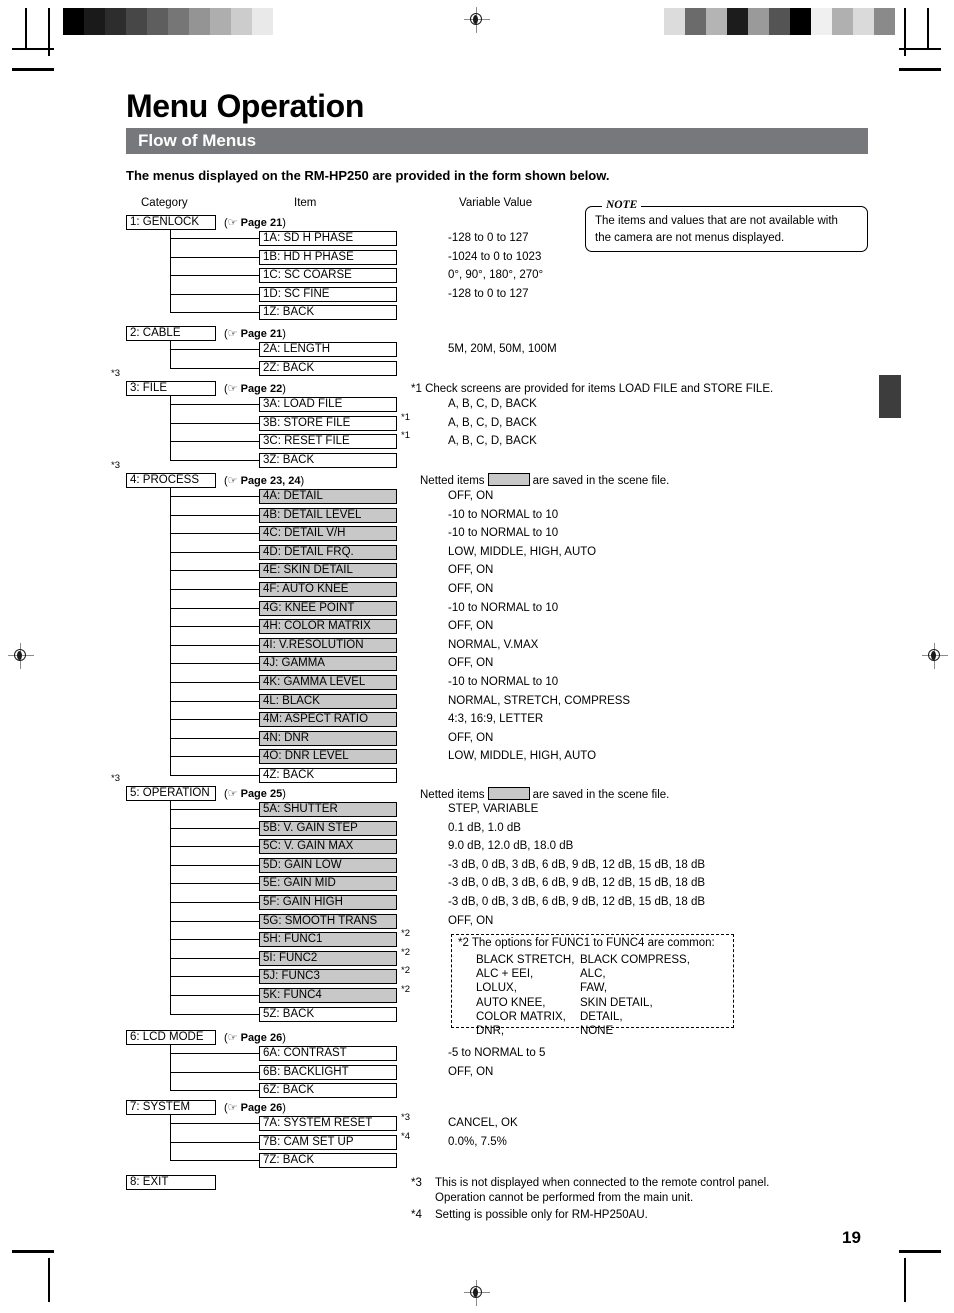 The width and height of the screenshot is (954, 1313). I want to click on item-box: 4L: BLACK, so click(328, 701).